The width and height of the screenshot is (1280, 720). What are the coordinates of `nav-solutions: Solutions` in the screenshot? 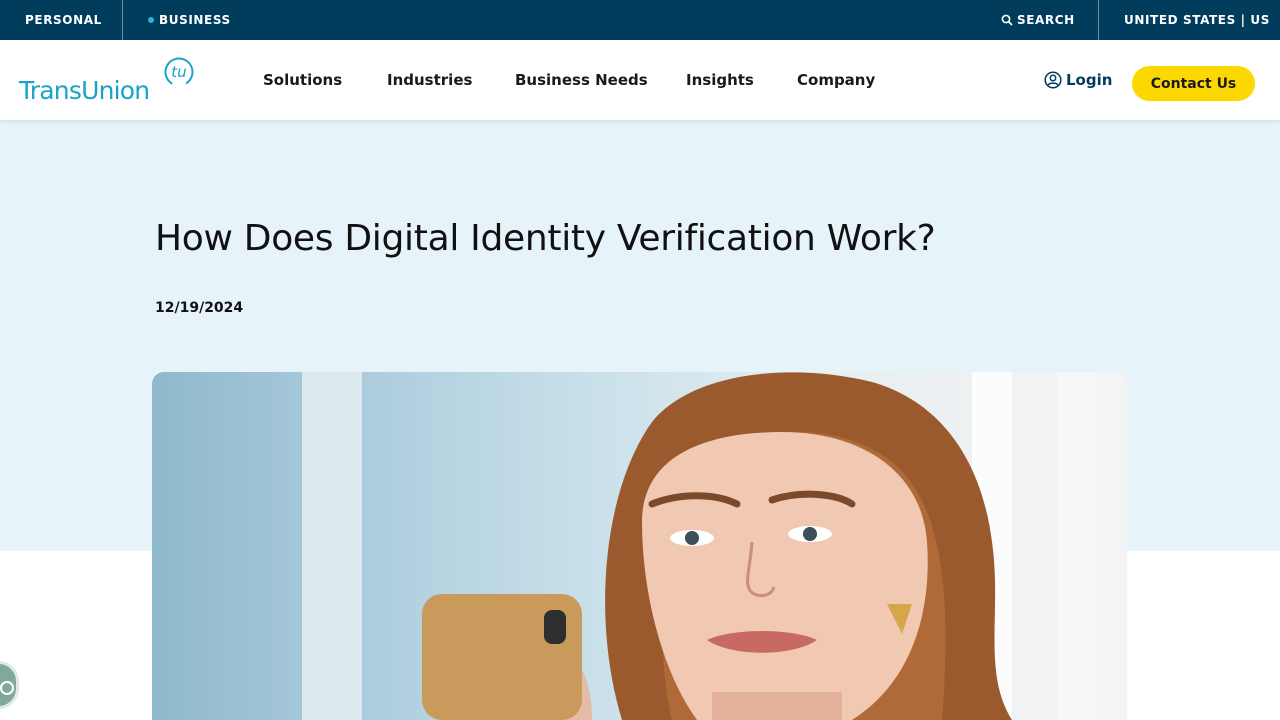 It's located at (302, 80).